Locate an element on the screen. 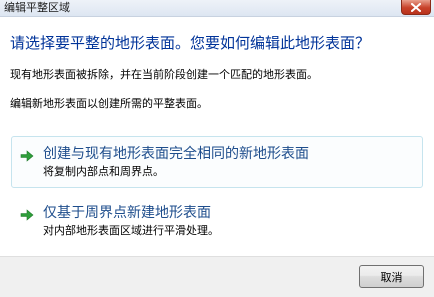  close-icon is located at coordinates (416, 7).